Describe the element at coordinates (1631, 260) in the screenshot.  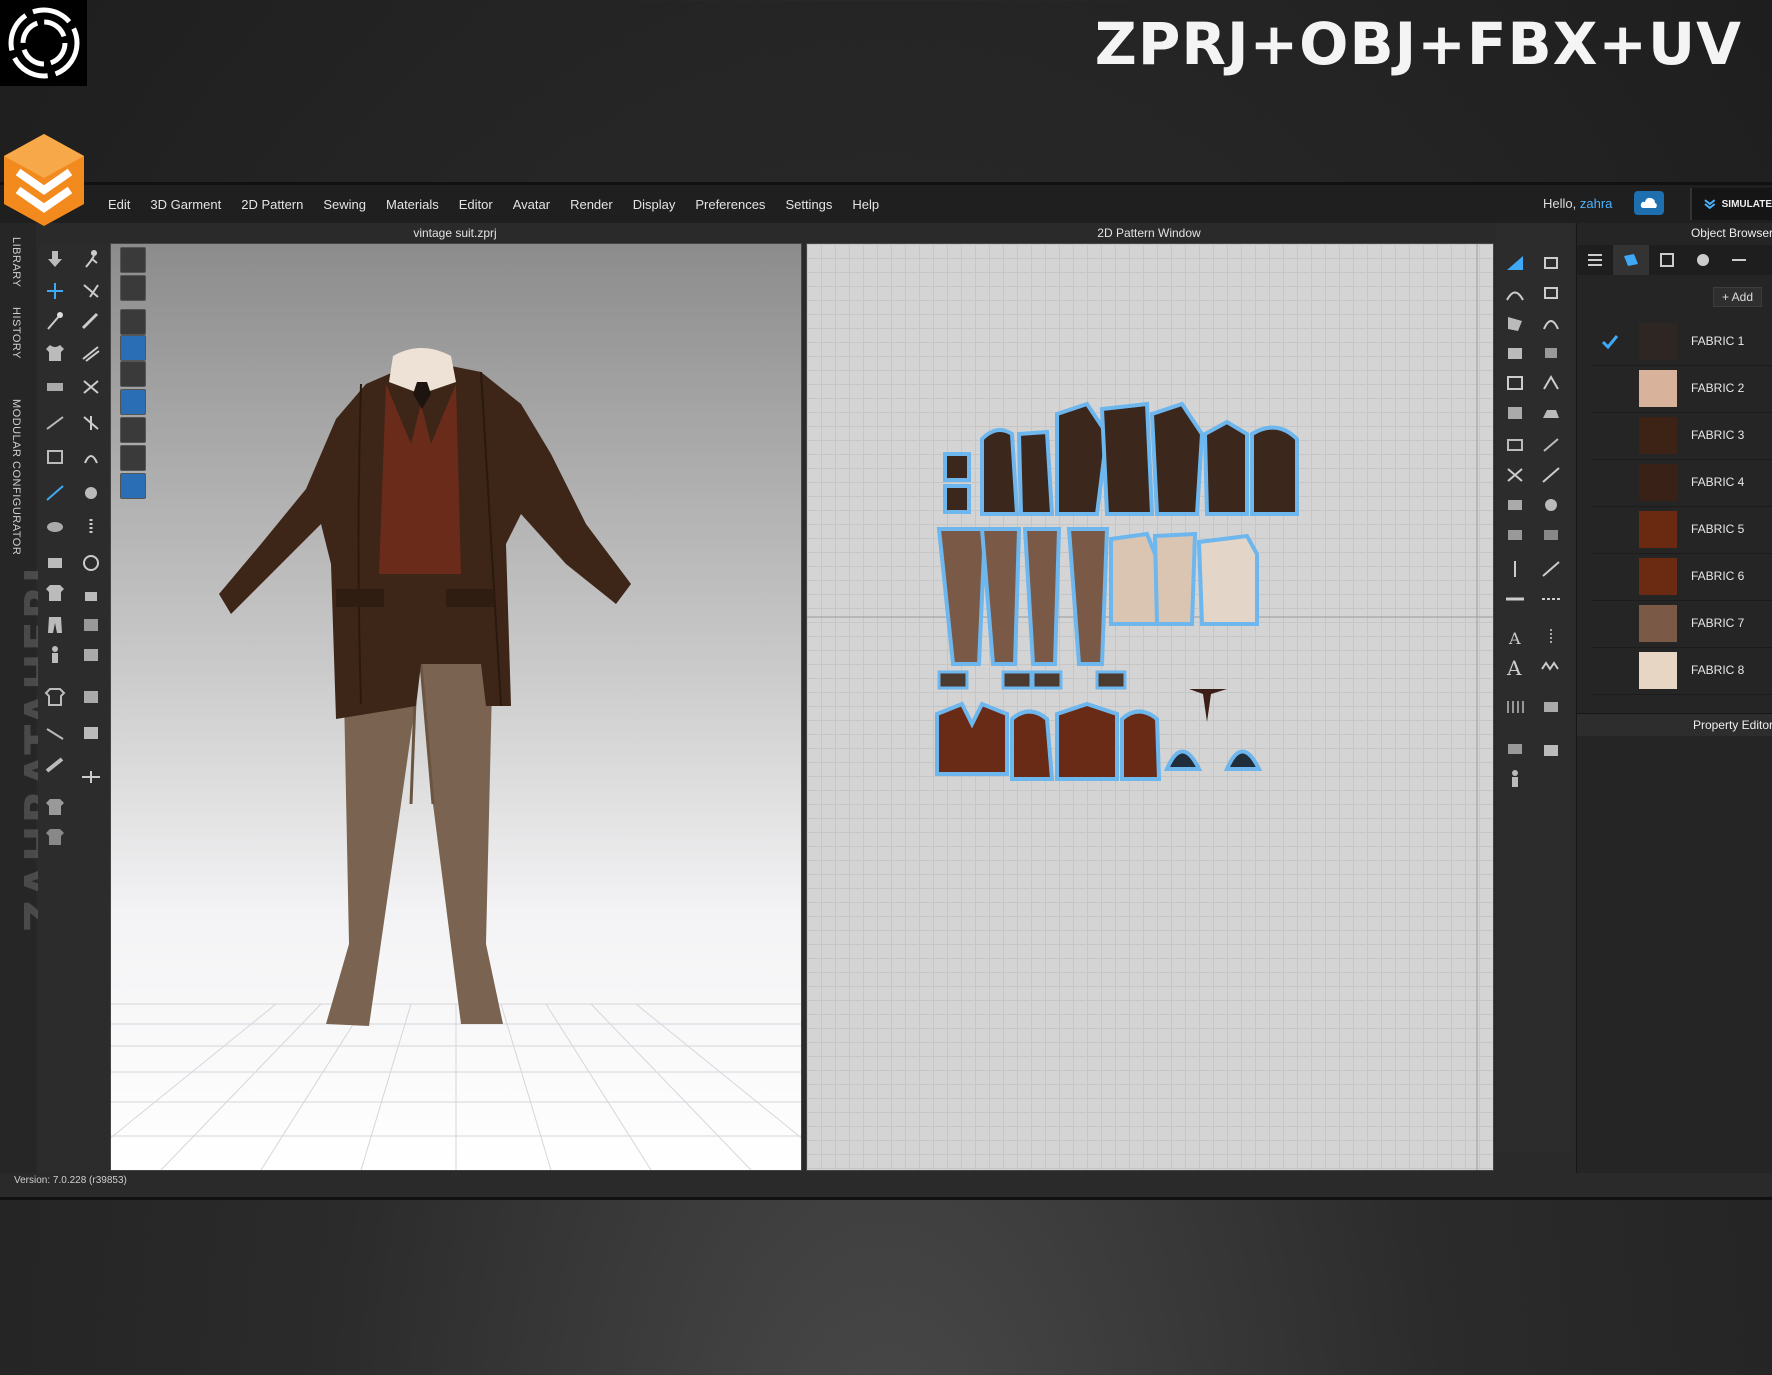
I see `fabric-tab-icon` at that location.